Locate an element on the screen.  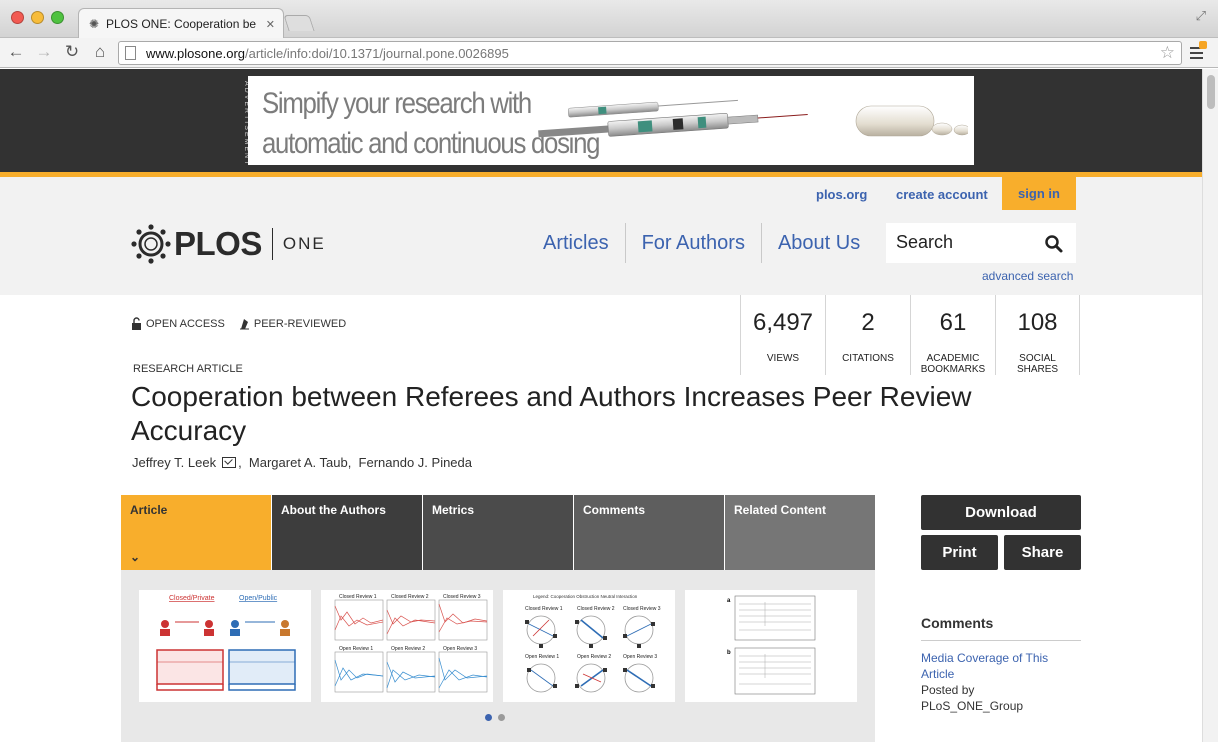
svg-text: Open Review 2 is located at coordinates (408, 649).